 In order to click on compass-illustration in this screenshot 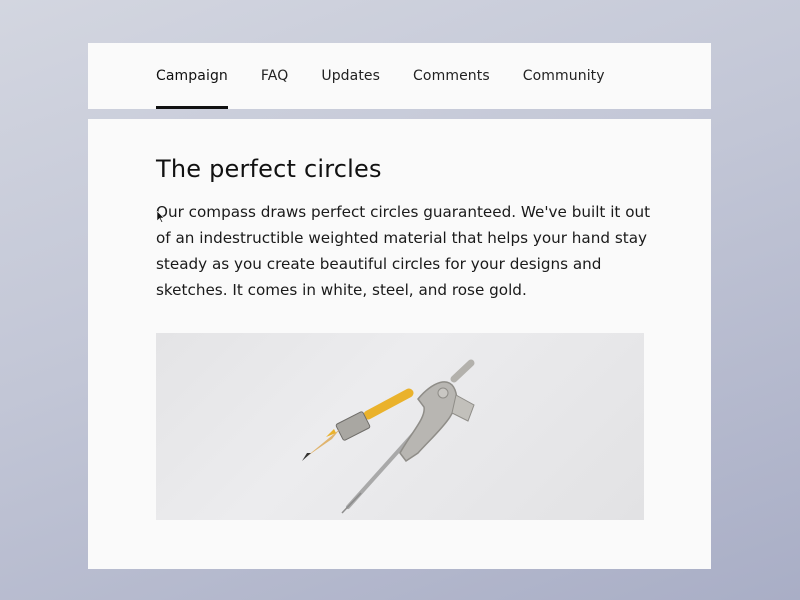, I will do `click(388, 436)`.